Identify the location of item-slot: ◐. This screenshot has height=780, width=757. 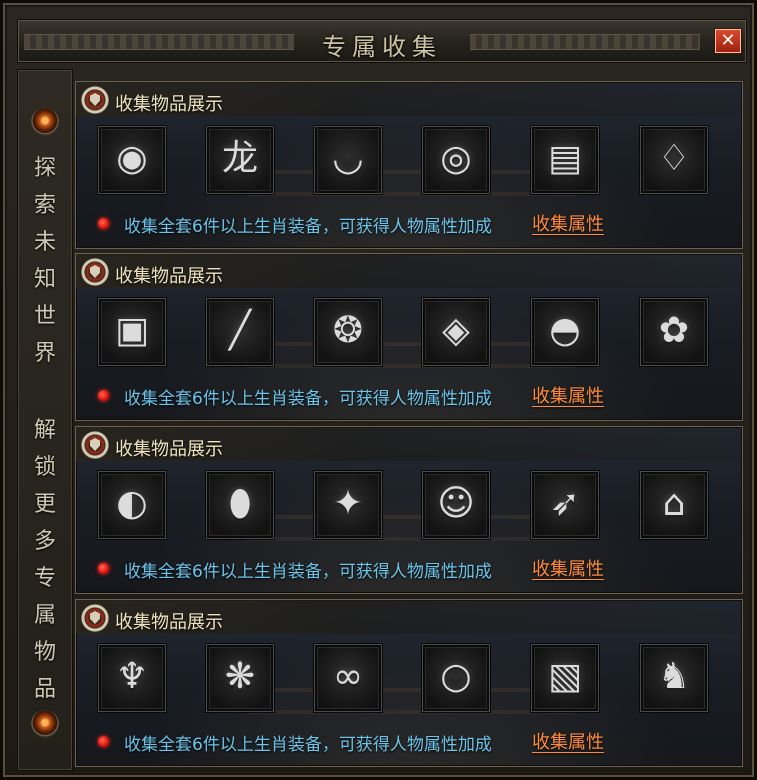
(132, 505).